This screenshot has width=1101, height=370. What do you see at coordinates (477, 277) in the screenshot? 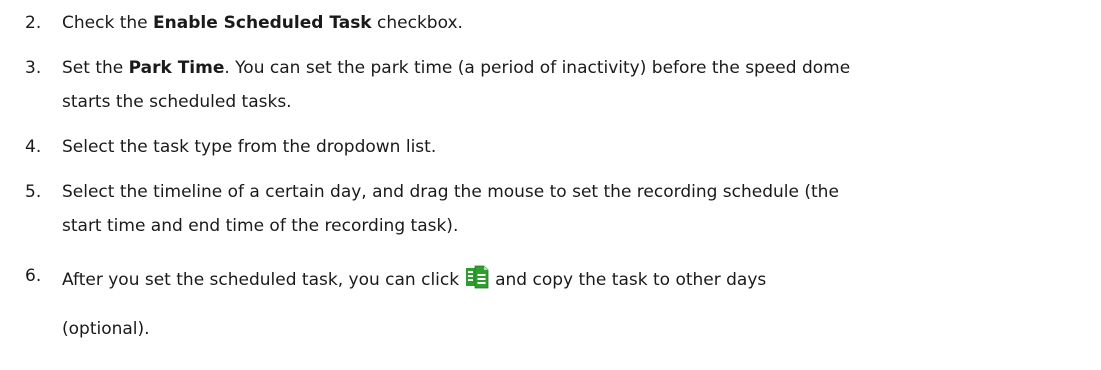
I see `copy-icon` at bounding box center [477, 277].